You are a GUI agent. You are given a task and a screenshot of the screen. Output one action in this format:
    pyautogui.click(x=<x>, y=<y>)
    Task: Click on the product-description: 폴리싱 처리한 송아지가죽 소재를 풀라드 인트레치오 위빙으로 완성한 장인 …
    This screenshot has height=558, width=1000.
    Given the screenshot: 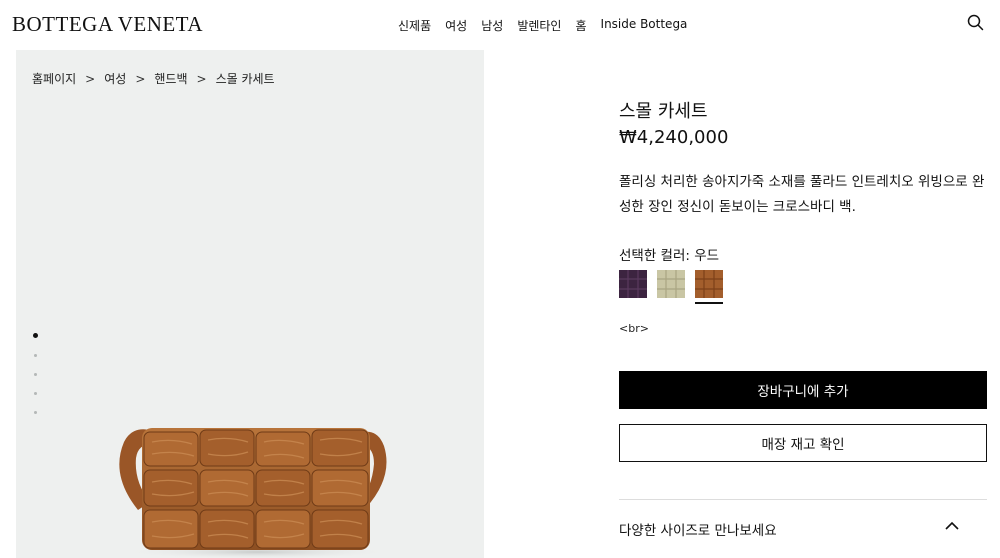 What is the action you would take?
    pyautogui.click(x=802, y=194)
    